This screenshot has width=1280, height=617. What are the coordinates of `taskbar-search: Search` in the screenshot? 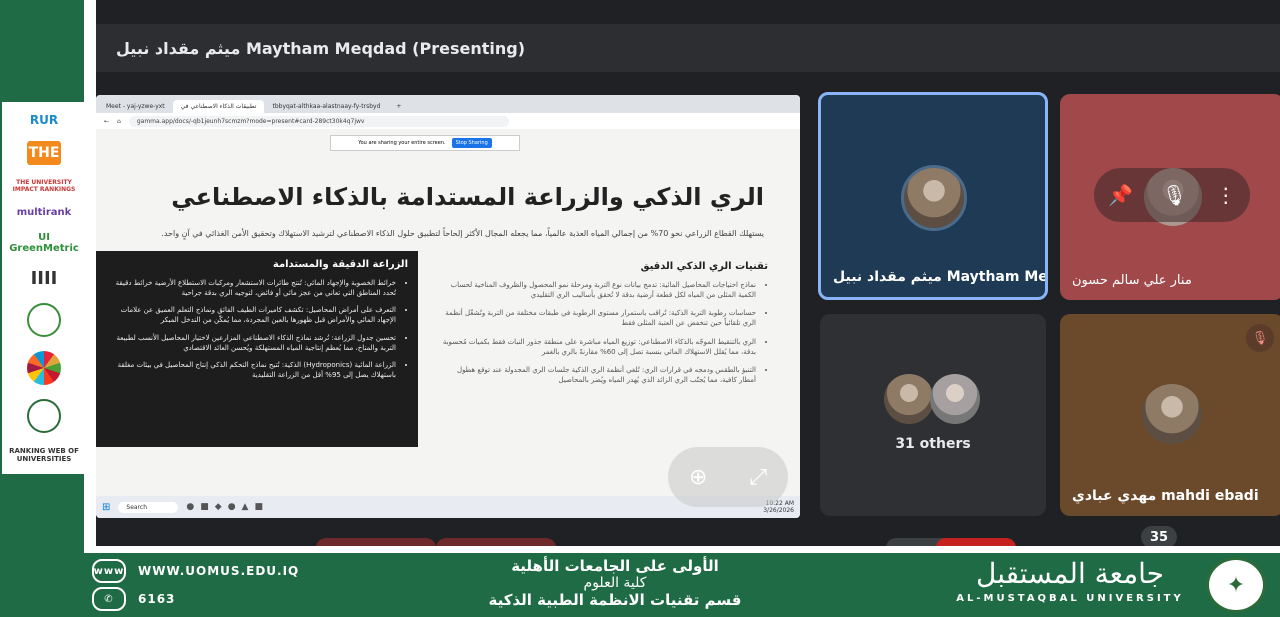 It's located at (148, 507).